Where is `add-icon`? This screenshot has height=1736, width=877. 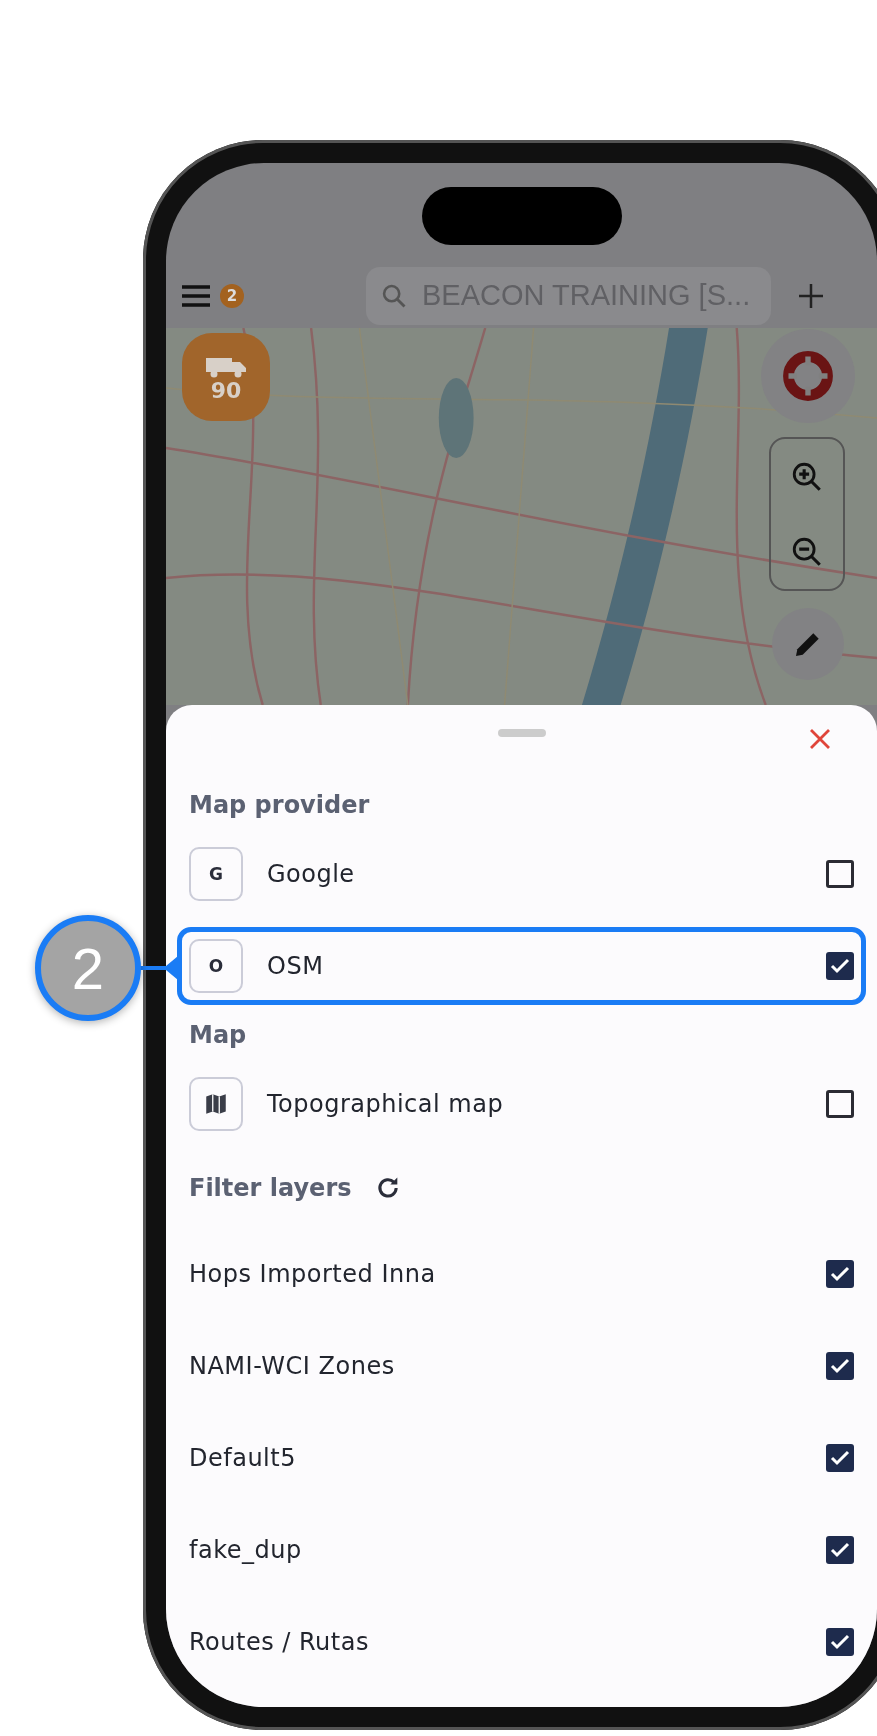
add-icon is located at coordinates (811, 295).